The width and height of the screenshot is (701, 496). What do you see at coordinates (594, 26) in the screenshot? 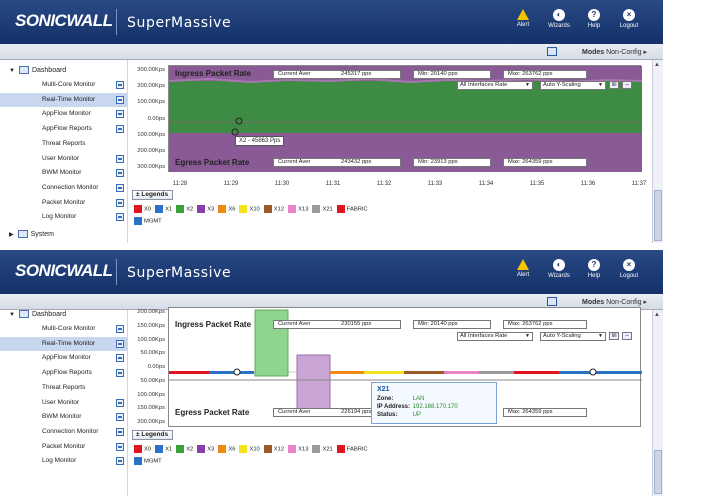
I see `help-label: Help` at bounding box center [594, 26].